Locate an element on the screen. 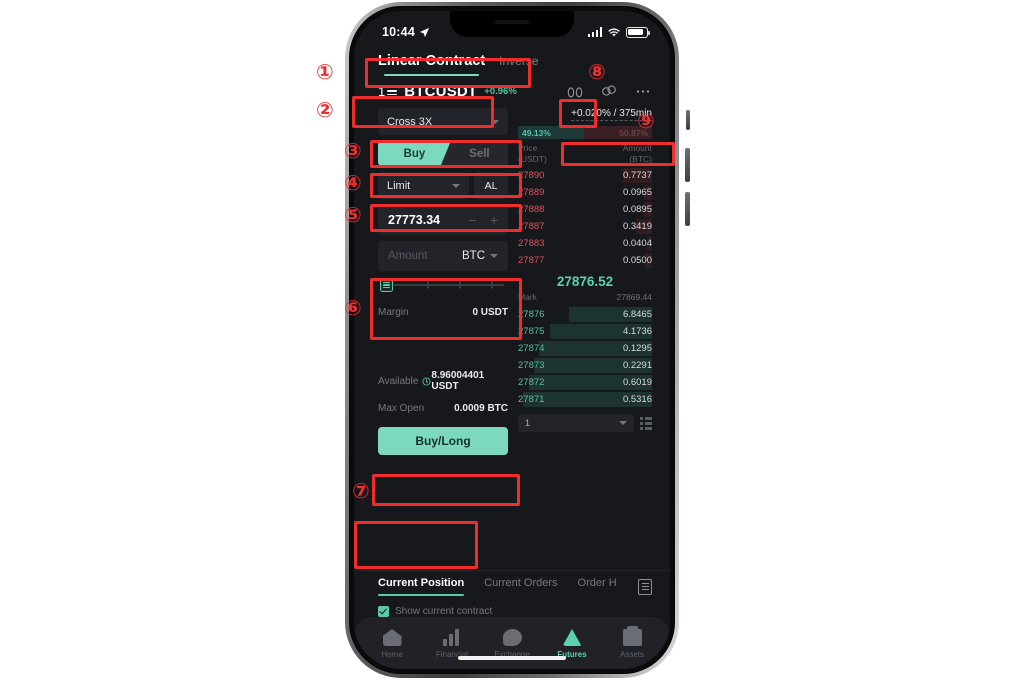 Image resolution: width=1024 pixels, height=682 pixels. contract-type-tabs: Linear Contract Inverse is located at coordinates (512, 60).